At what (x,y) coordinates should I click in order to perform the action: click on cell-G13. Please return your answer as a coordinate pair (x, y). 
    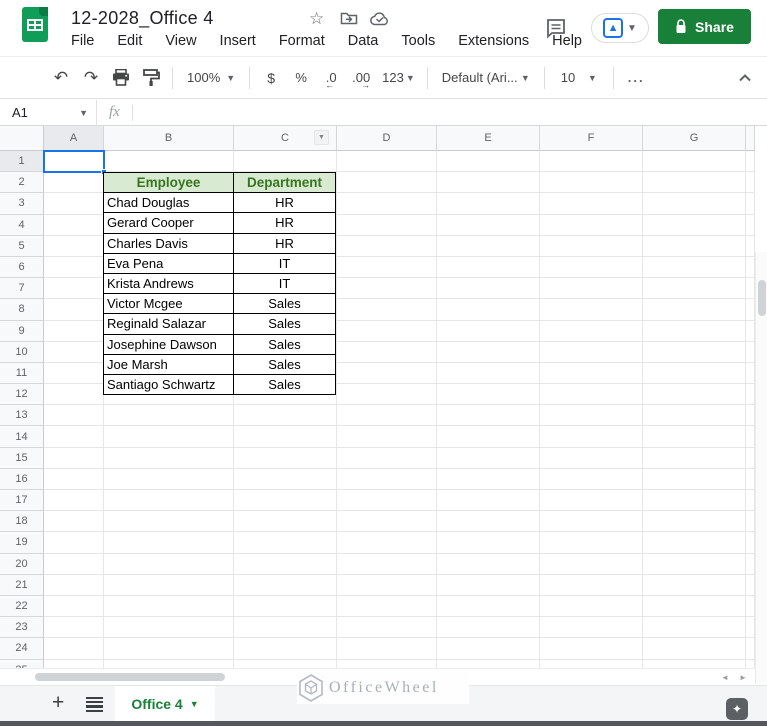
    Looking at the image, I should click on (694, 416).